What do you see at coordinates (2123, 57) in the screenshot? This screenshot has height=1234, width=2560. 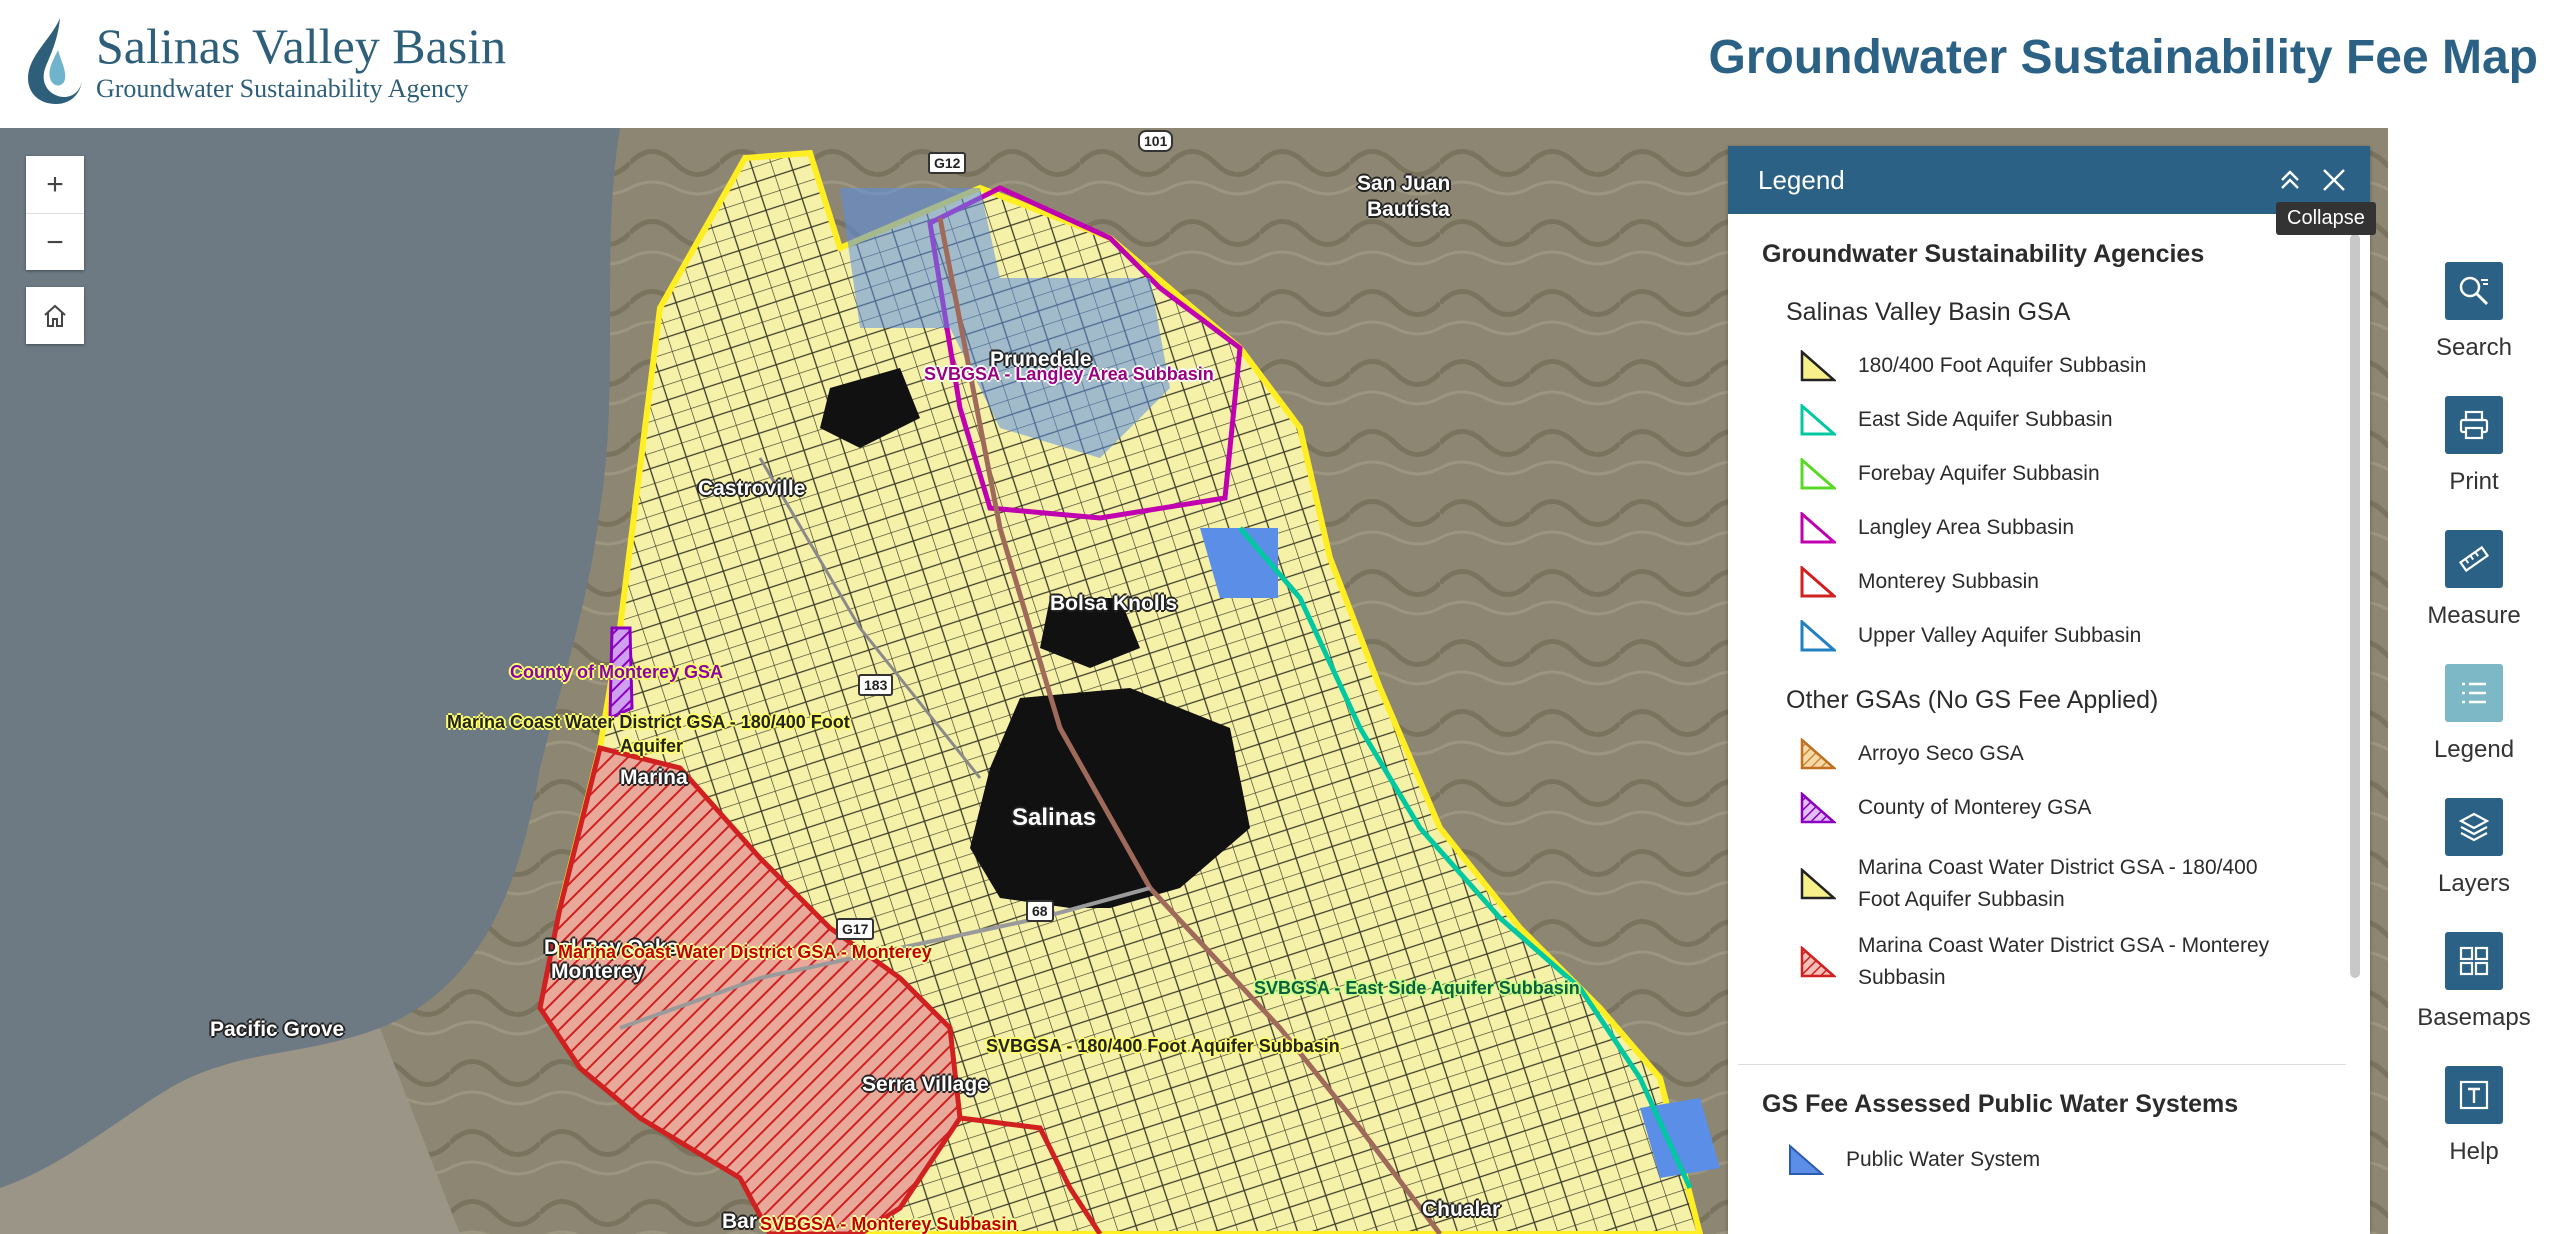 I see `page-title: Groundwater Sustainability Fee Map` at bounding box center [2123, 57].